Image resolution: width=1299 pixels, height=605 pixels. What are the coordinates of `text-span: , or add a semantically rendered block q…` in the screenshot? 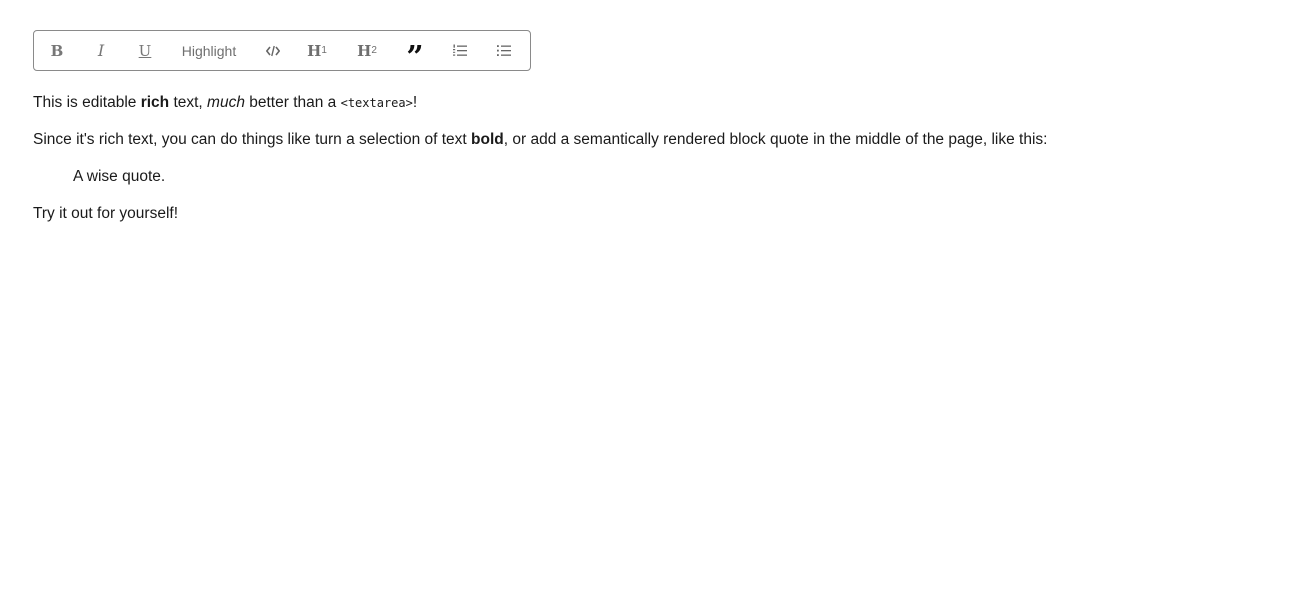 It's located at (775, 139).